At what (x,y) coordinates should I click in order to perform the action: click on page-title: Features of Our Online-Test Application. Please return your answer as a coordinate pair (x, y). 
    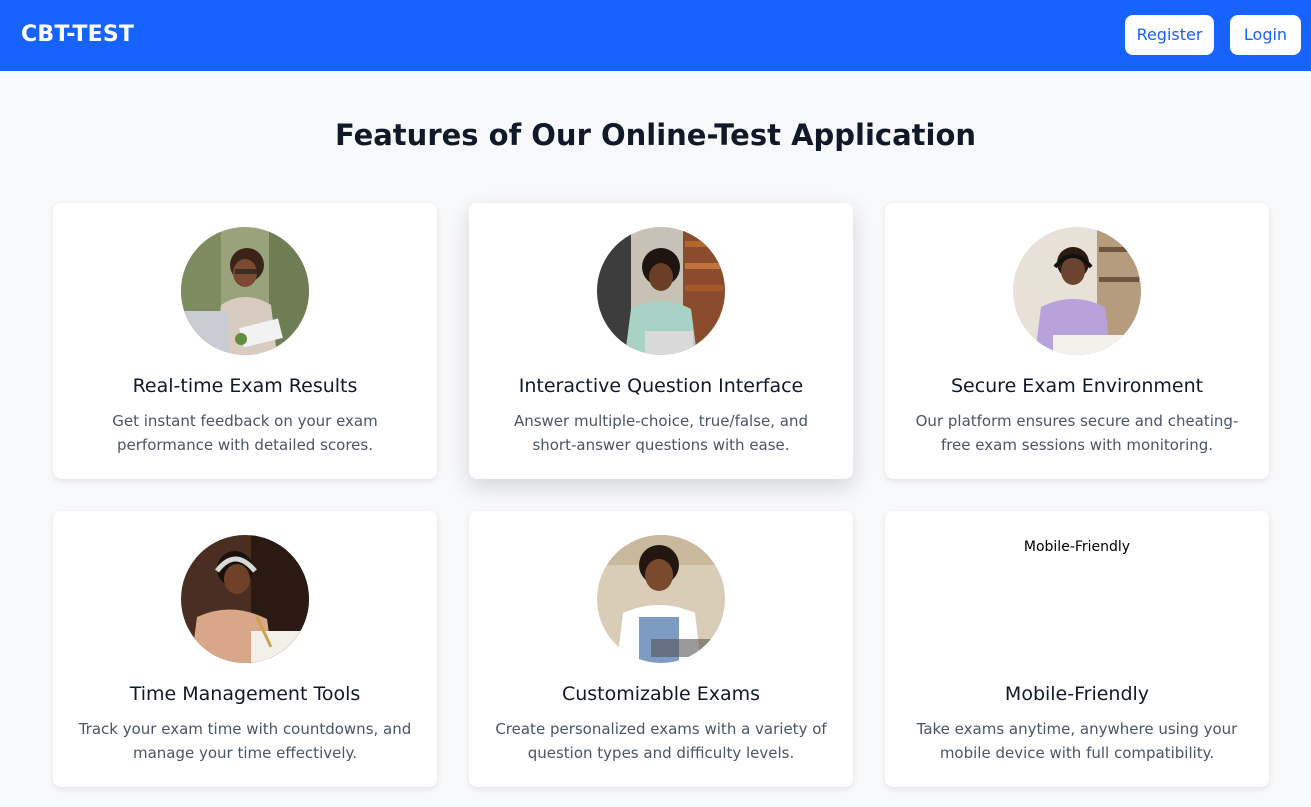
    Looking at the image, I should click on (655, 135).